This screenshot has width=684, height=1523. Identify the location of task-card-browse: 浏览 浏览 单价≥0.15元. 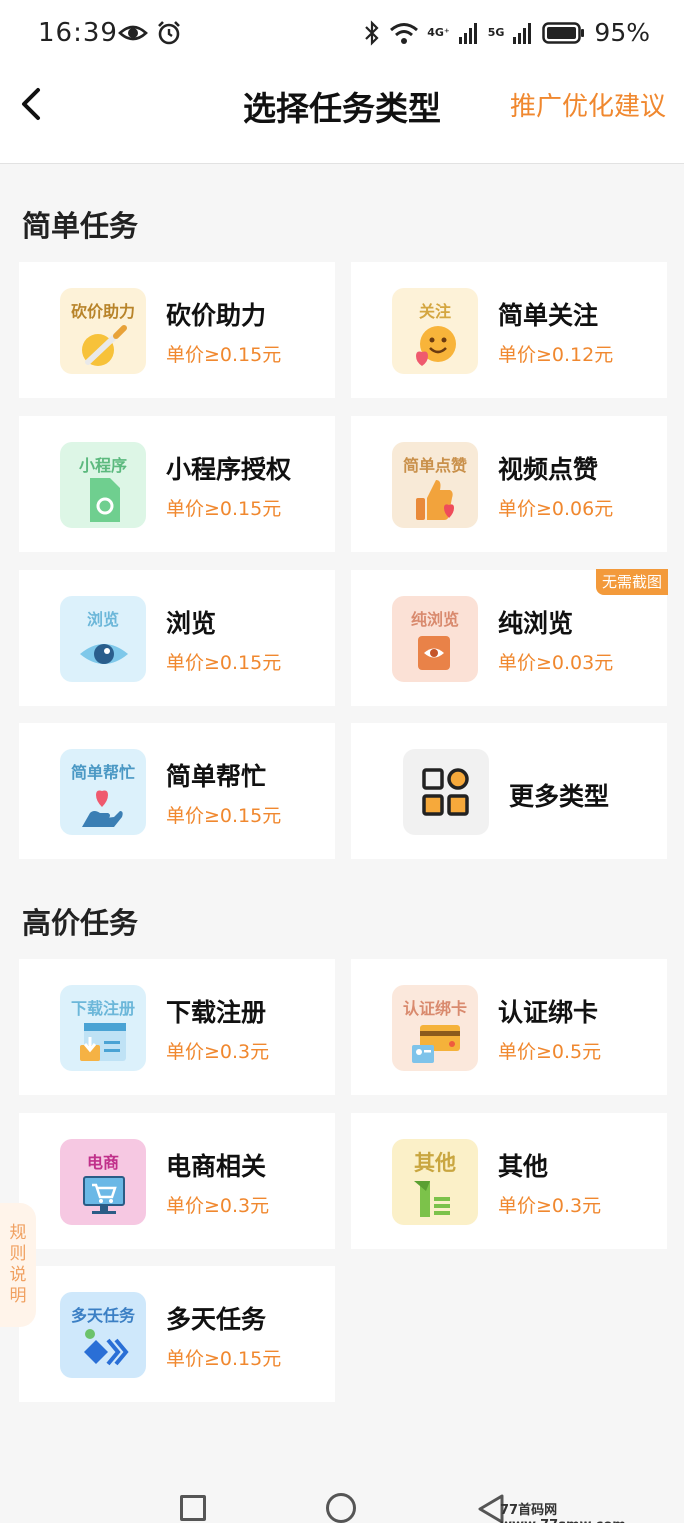
(177, 638).